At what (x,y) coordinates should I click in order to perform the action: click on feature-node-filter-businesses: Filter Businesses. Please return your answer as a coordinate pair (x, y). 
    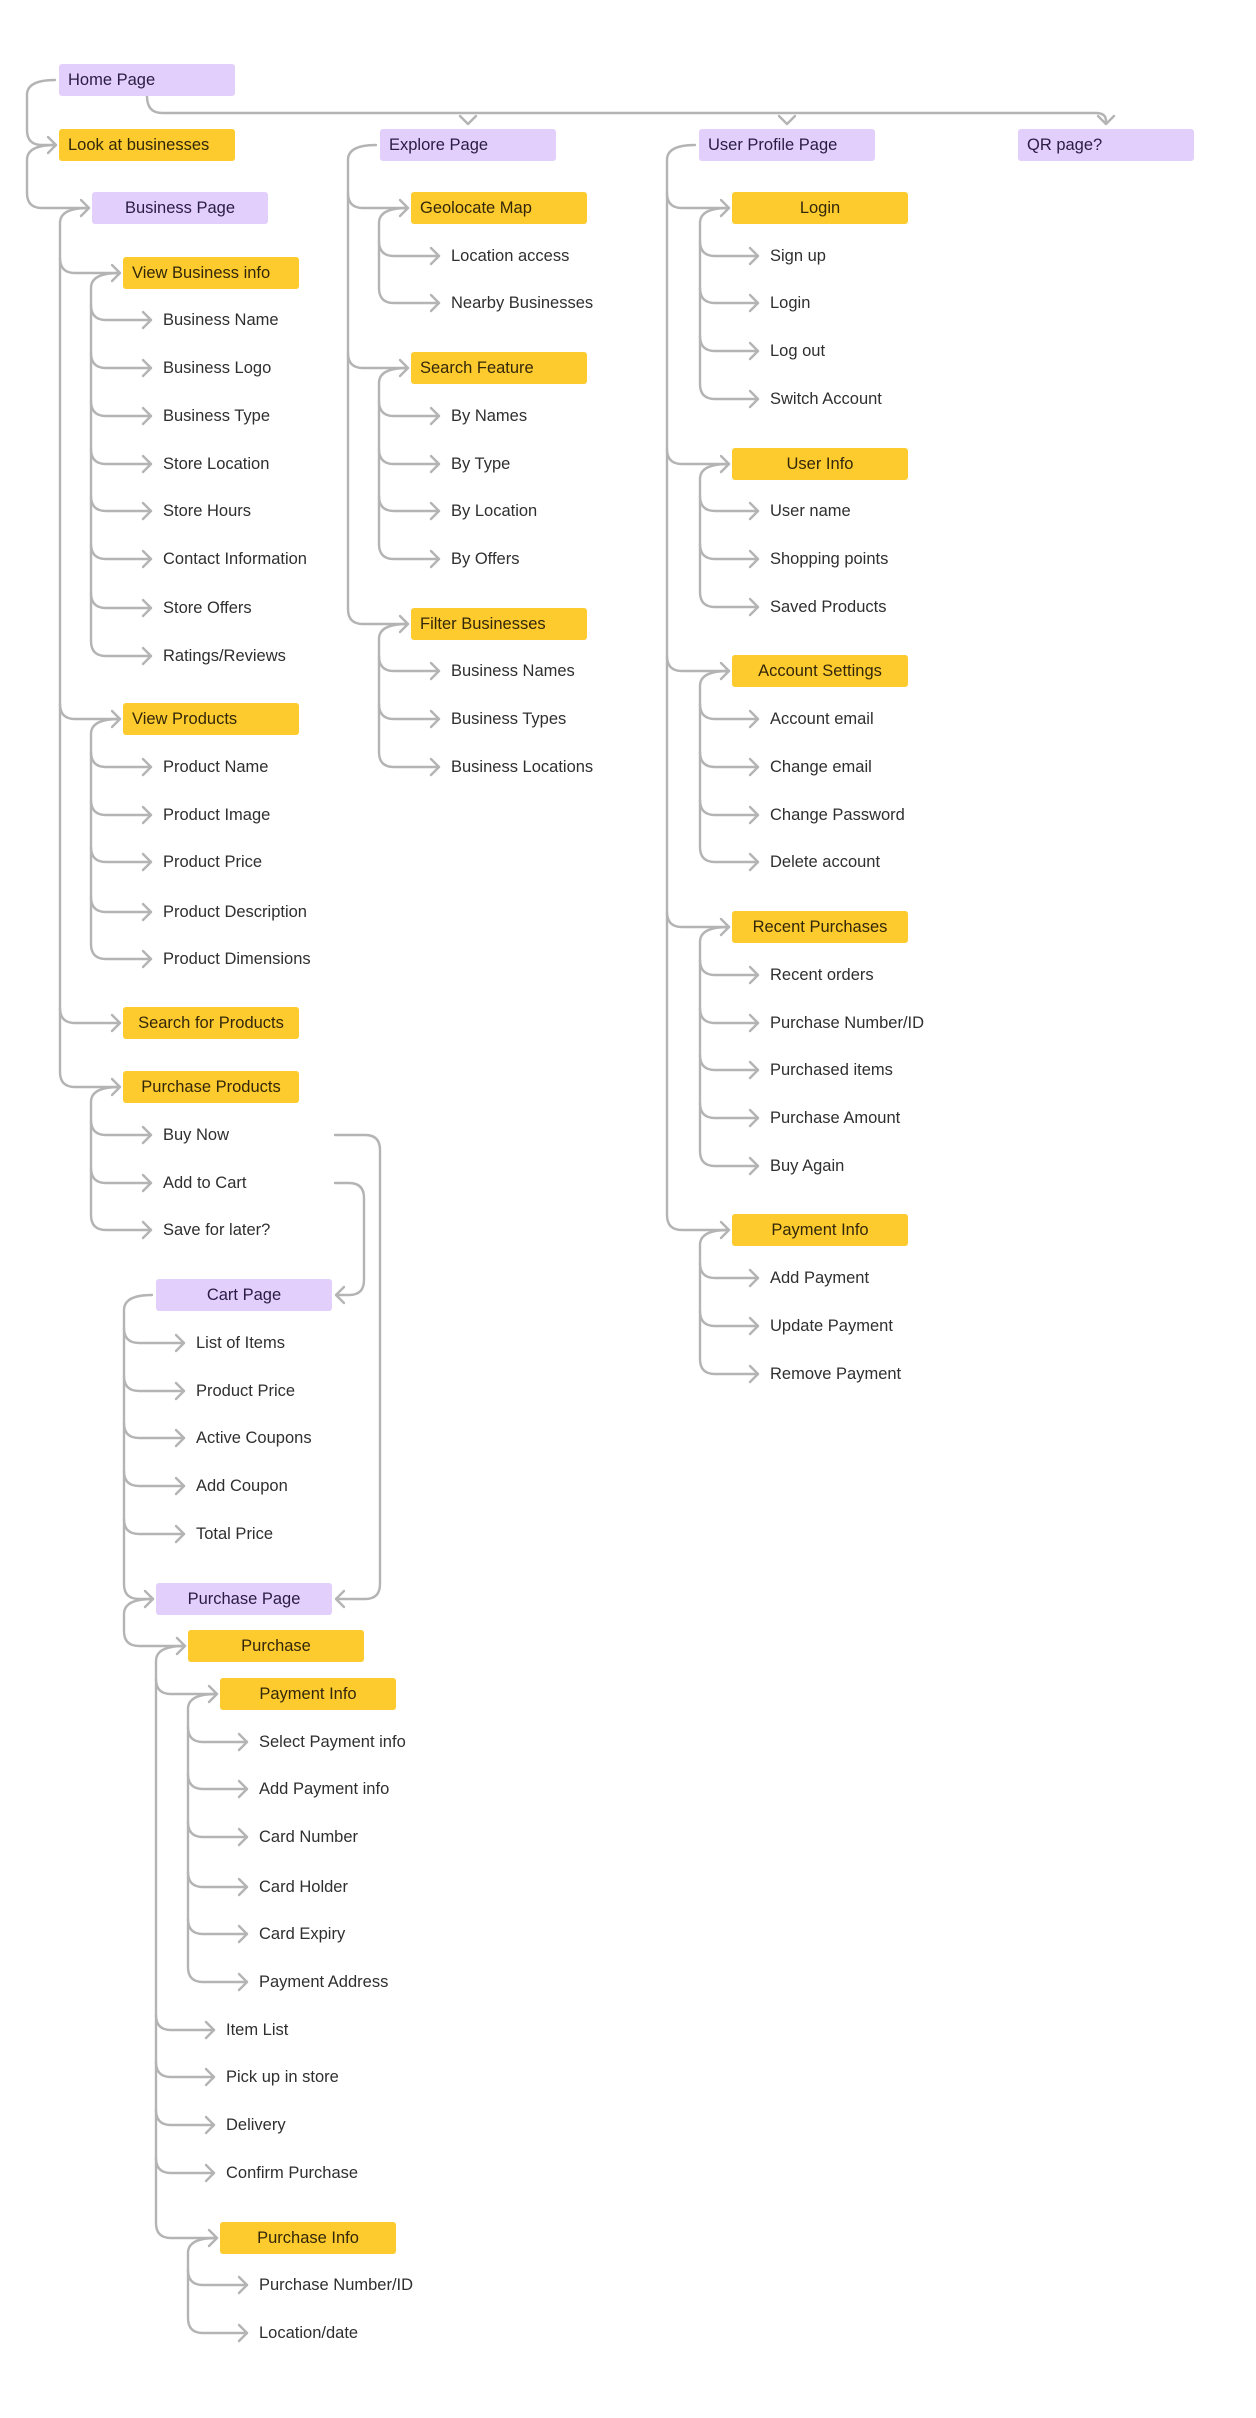
    Looking at the image, I should click on (499, 624).